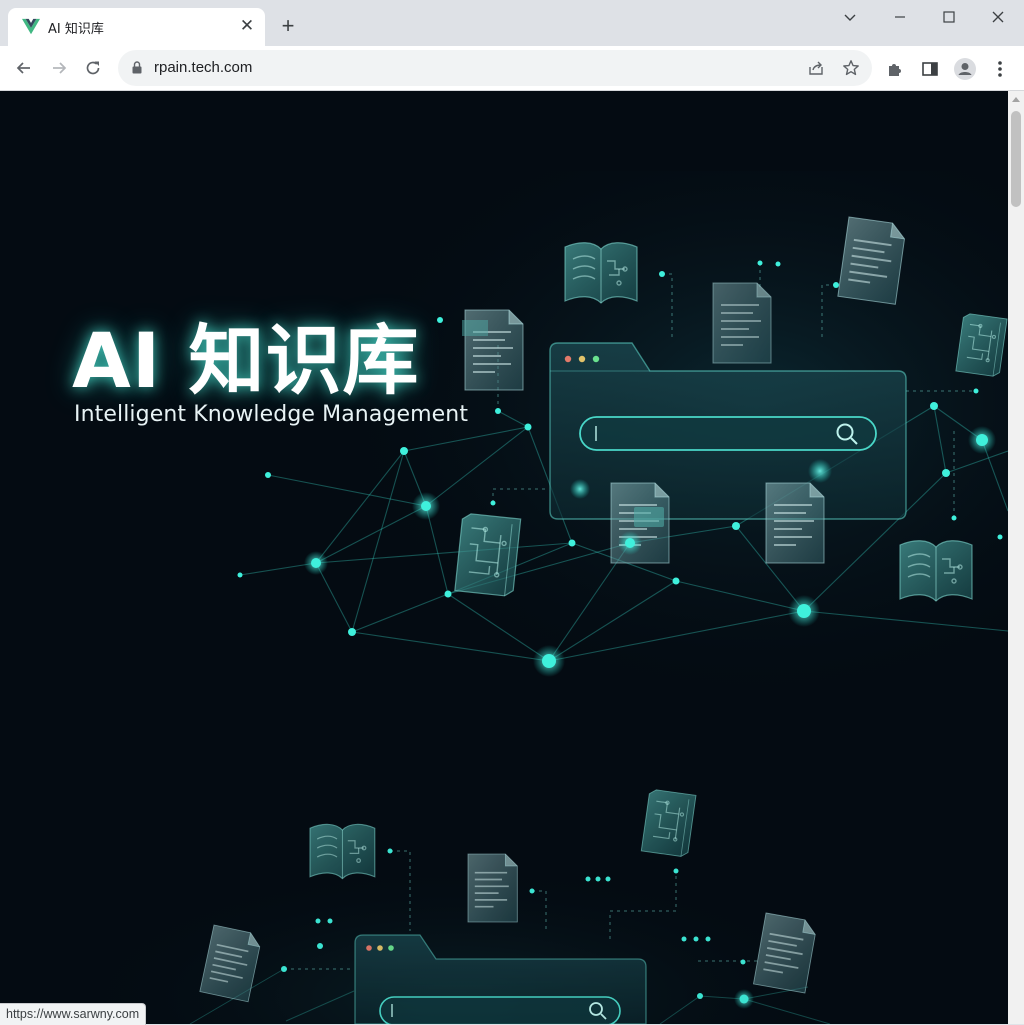 This screenshot has width=1024, height=1025. What do you see at coordinates (137, 67) in the screenshot?
I see `lock-icon` at bounding box center [137, 67].